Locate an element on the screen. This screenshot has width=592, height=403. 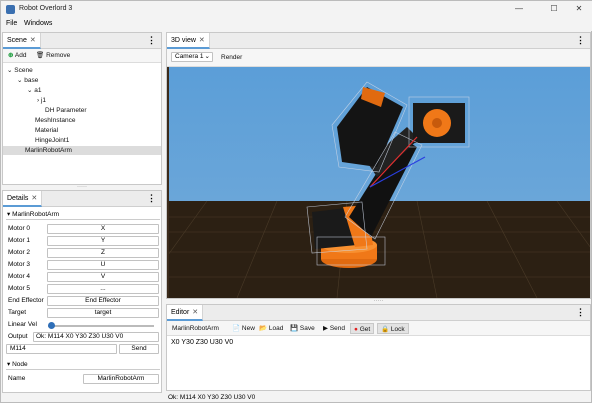
send-label: Send is located at coordinates (337, 328).